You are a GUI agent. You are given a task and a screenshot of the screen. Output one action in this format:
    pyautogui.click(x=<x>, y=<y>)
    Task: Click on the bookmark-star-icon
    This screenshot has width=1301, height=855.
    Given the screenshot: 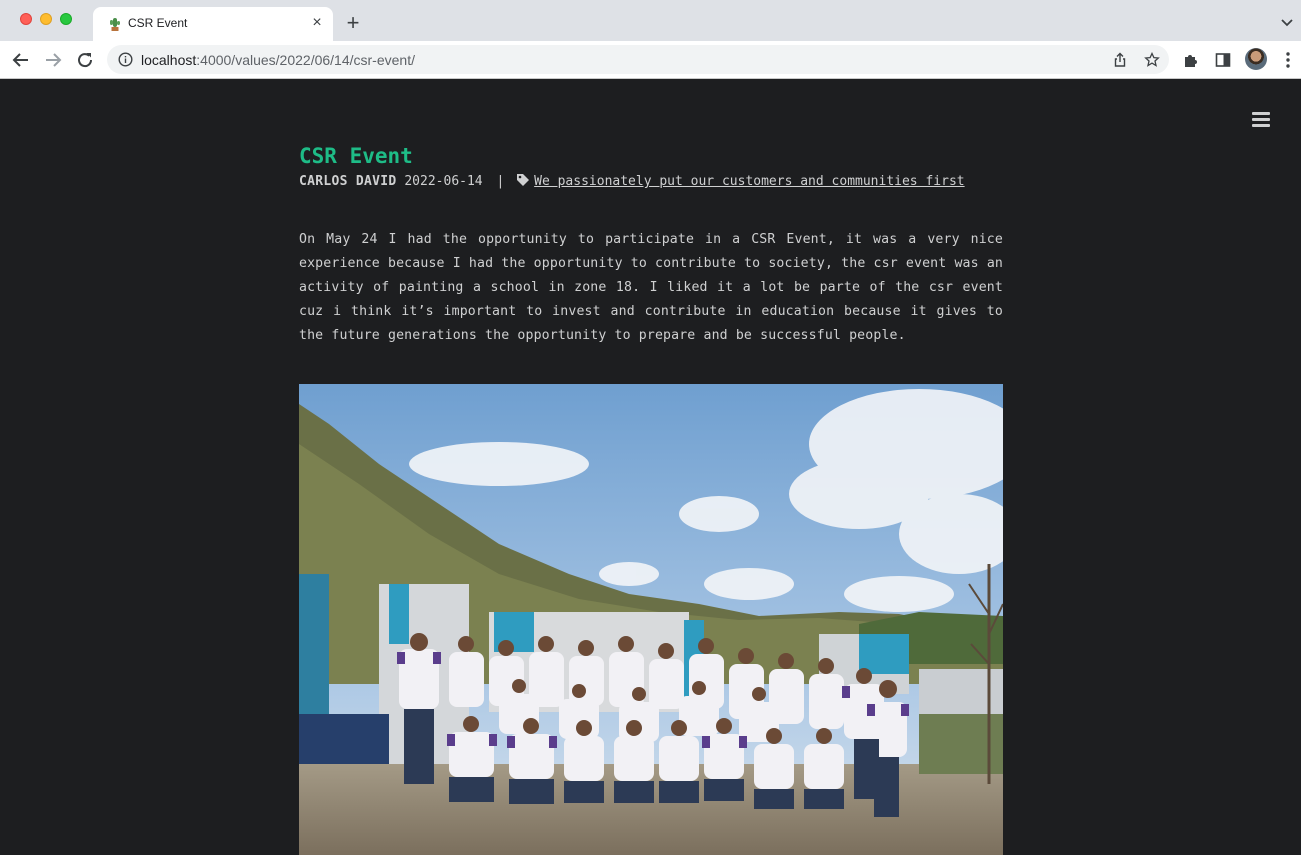 What is the action you would take?
    pyautogui.click(x=1152, y=60)
    